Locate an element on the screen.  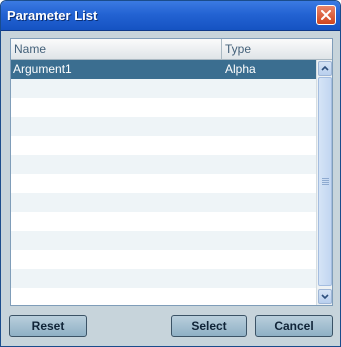
cancel-button: Cancel is located at coordinates (294, 326).